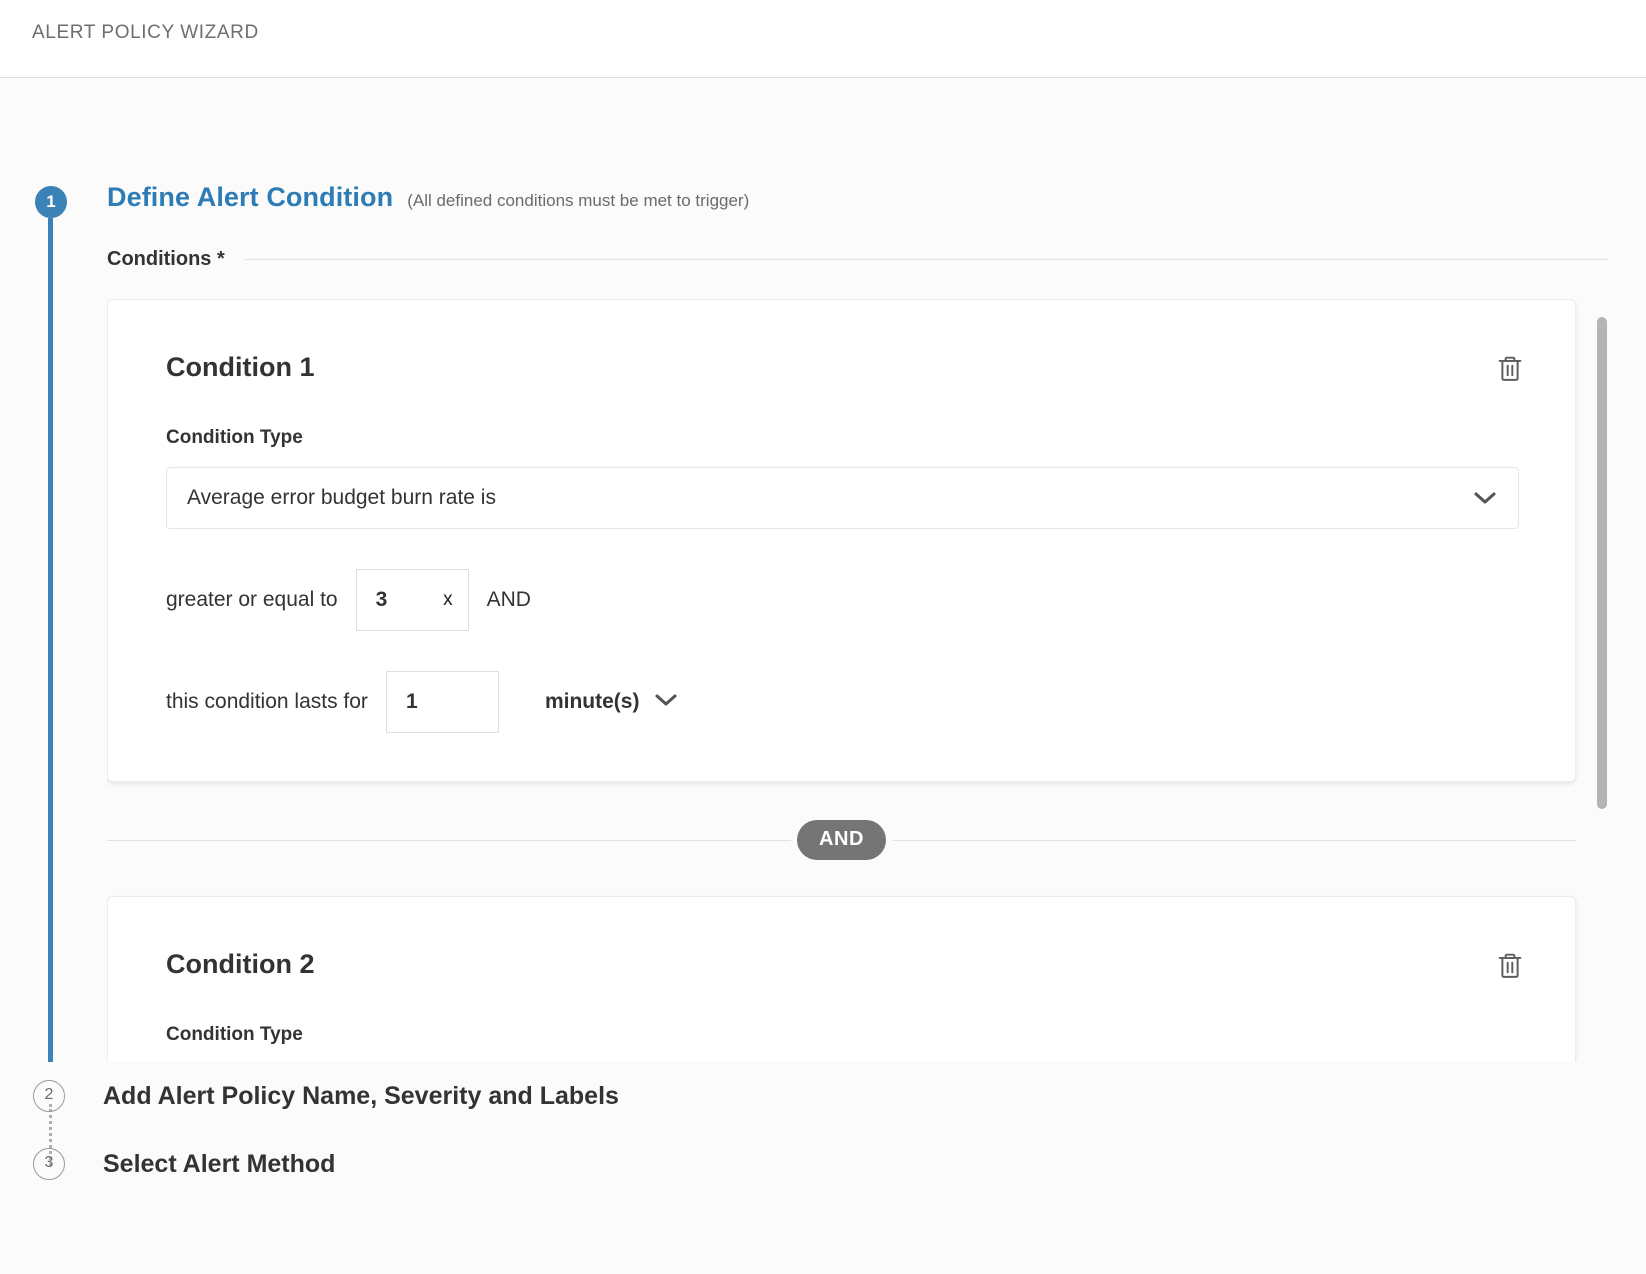 The width and height of the screenshot is (1646, 1274). I want to click on conditions-and-divider: AND, so click(842, 840).